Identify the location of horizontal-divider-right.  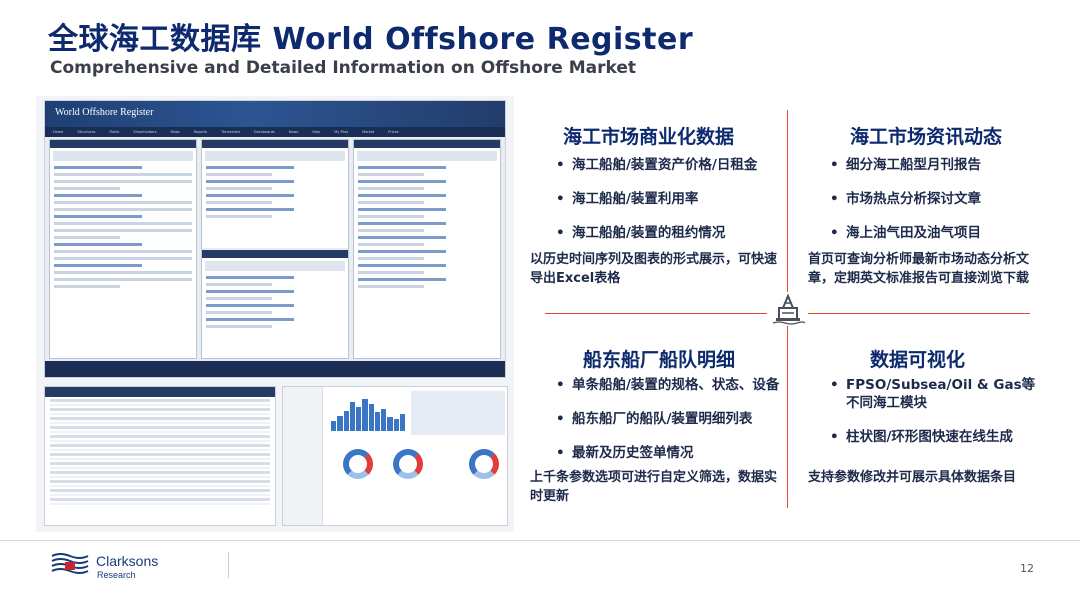
(919, 313).